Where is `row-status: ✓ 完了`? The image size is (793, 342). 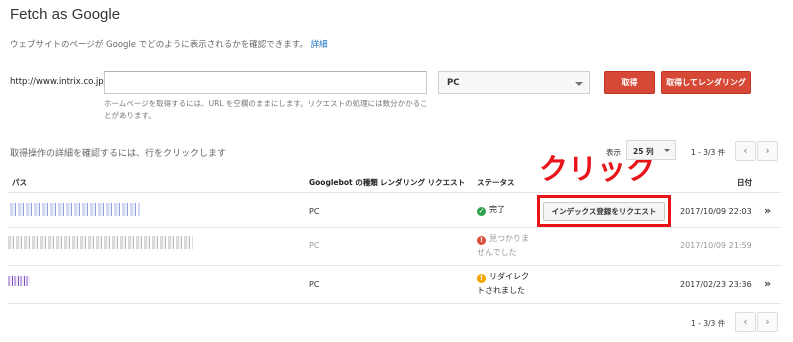 row-status: ✓ 完了 is located at coordinates (491, 210).